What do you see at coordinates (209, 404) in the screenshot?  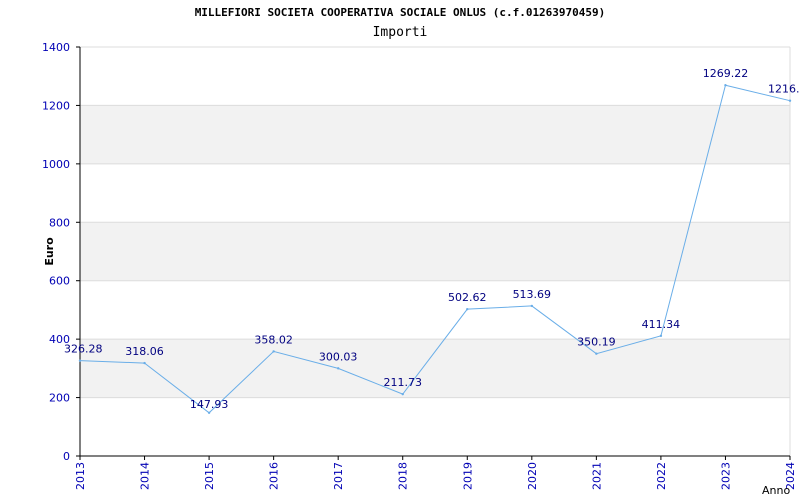 I see `data-label: 147.93` at bounding box center [209, 404].